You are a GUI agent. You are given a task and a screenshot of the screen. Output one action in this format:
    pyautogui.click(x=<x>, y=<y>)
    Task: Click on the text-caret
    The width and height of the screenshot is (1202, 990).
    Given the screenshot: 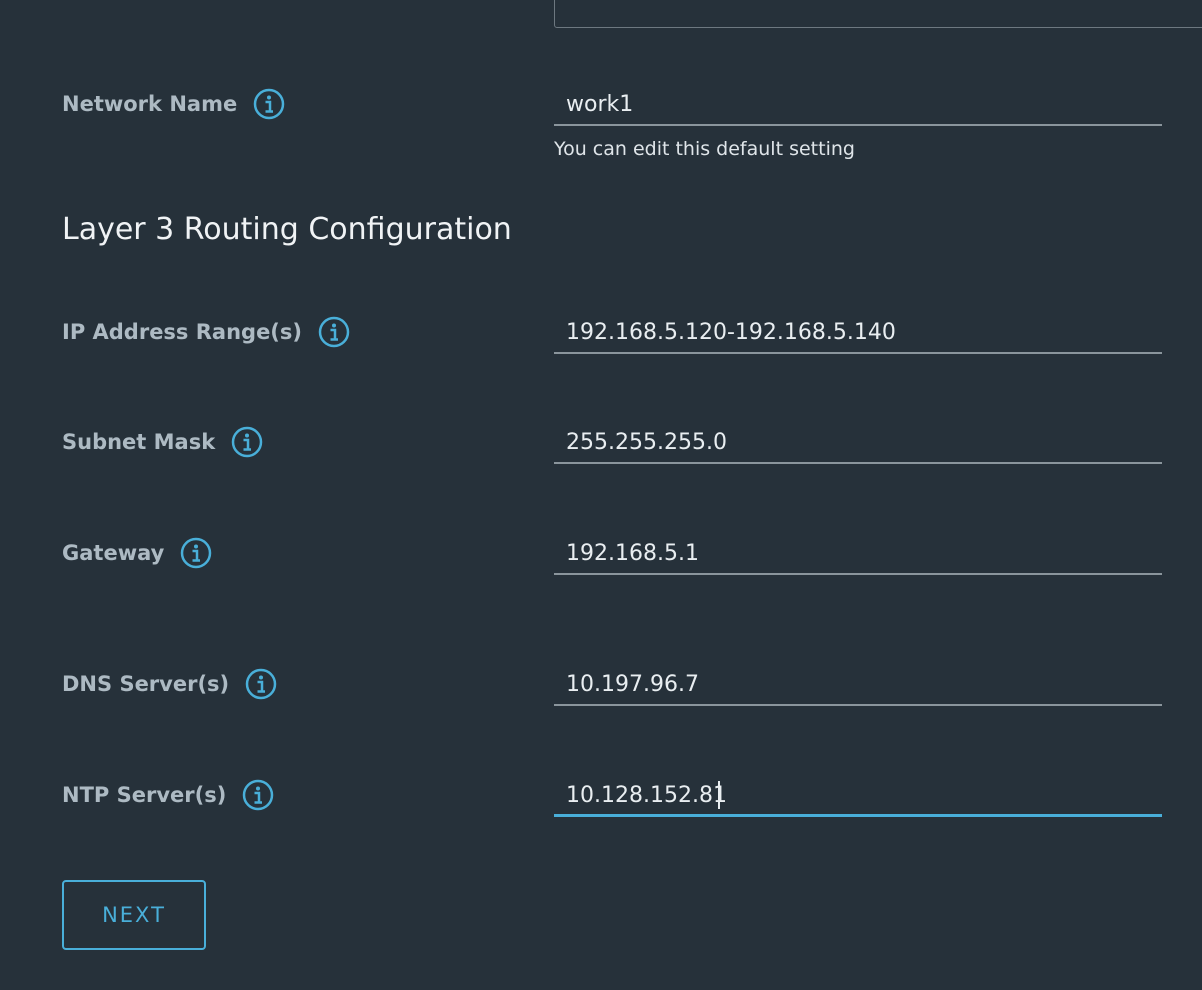 What is the action you would take?
    pyautogui.click(x=719, y=795)
    